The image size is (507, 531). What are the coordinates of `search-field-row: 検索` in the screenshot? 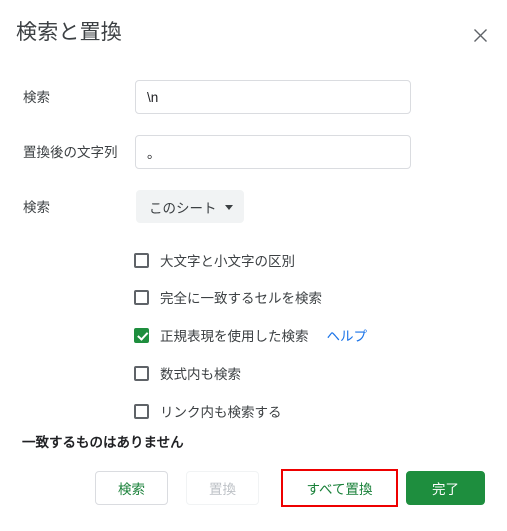 It's located at (253, 98).